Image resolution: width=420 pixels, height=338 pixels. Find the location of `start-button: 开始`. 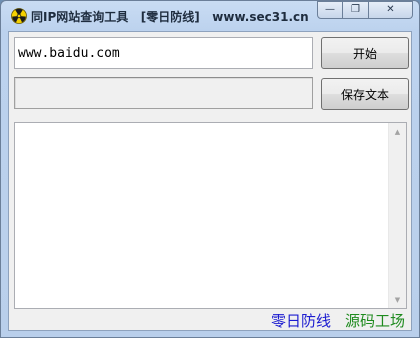

start-button: 开始 is located at coordinates (365, 53).